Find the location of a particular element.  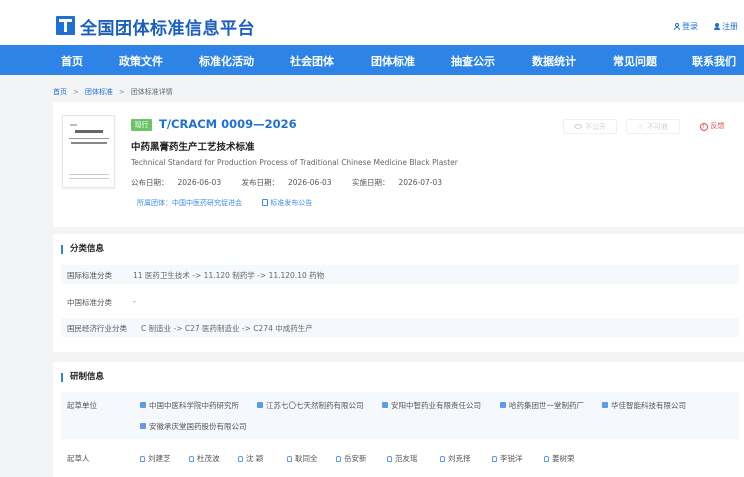

nav-item-contact: 联系我们 is located at coordinates (714, 61).